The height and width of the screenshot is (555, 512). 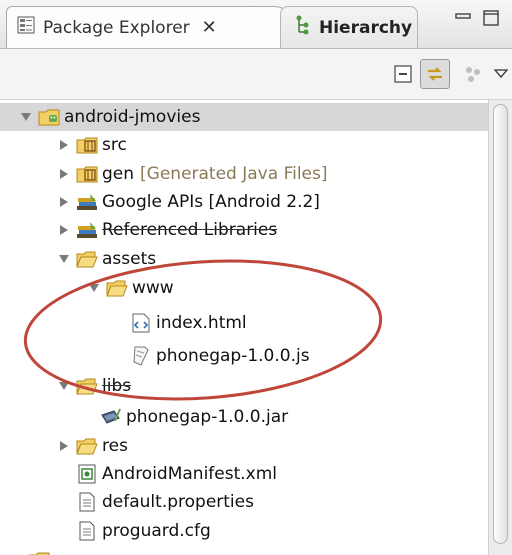 I want to click on tab-hierarchy: Hierarchy, so click(x=349, y=27).